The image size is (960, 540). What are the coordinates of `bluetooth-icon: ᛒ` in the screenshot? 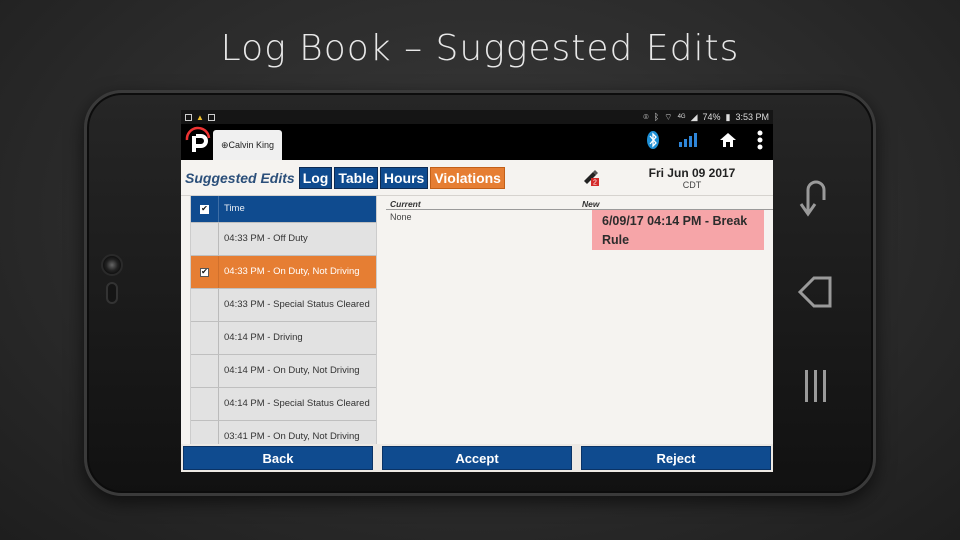 It's located at (656, 117).